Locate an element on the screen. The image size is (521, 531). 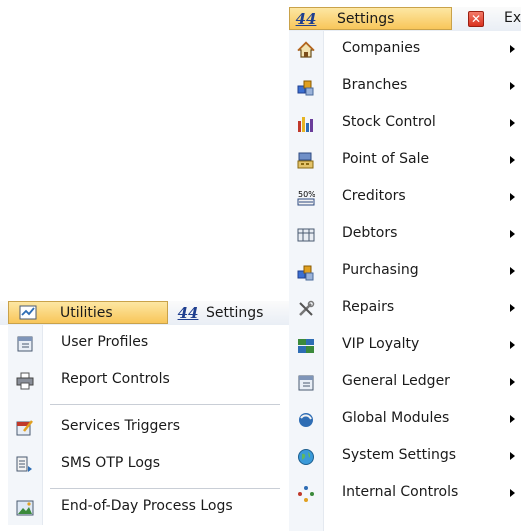
menu-item-label: Report Controls is located at coordinates (115, 379).